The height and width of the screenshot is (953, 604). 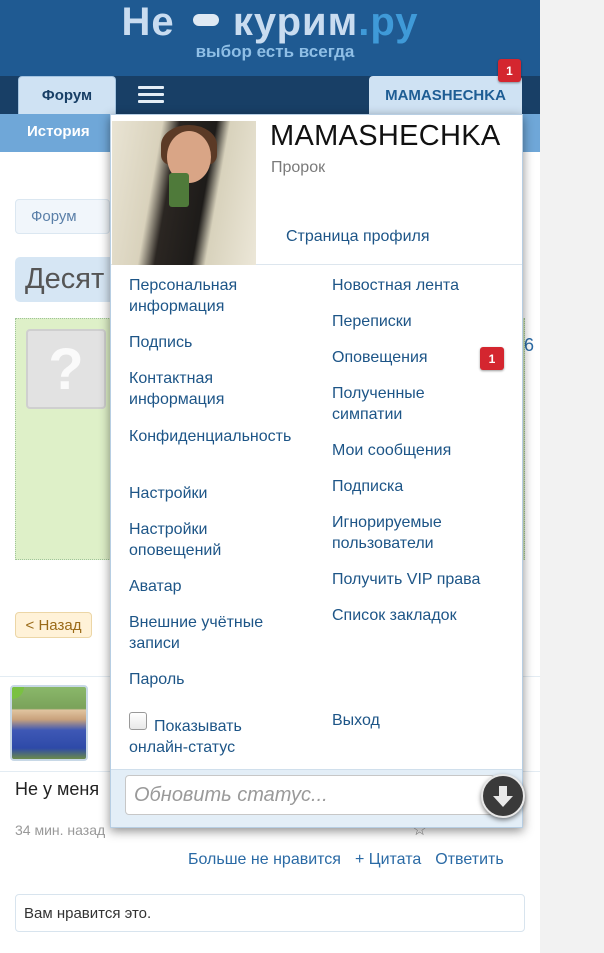 I want to click on tab-forum: Форум, so click(x=67, y=95).